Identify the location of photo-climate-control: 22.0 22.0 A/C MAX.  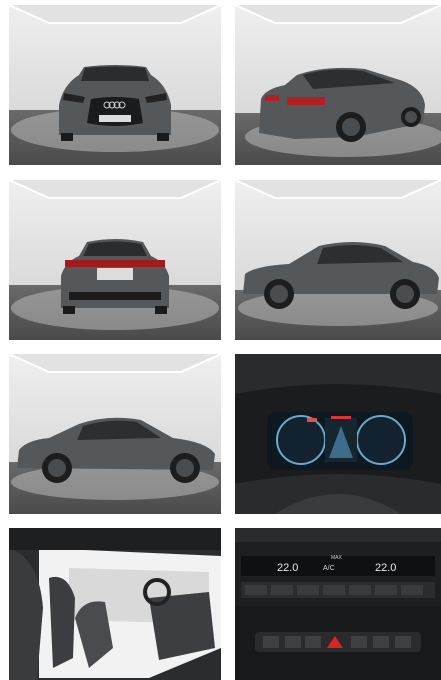
(338, 604).